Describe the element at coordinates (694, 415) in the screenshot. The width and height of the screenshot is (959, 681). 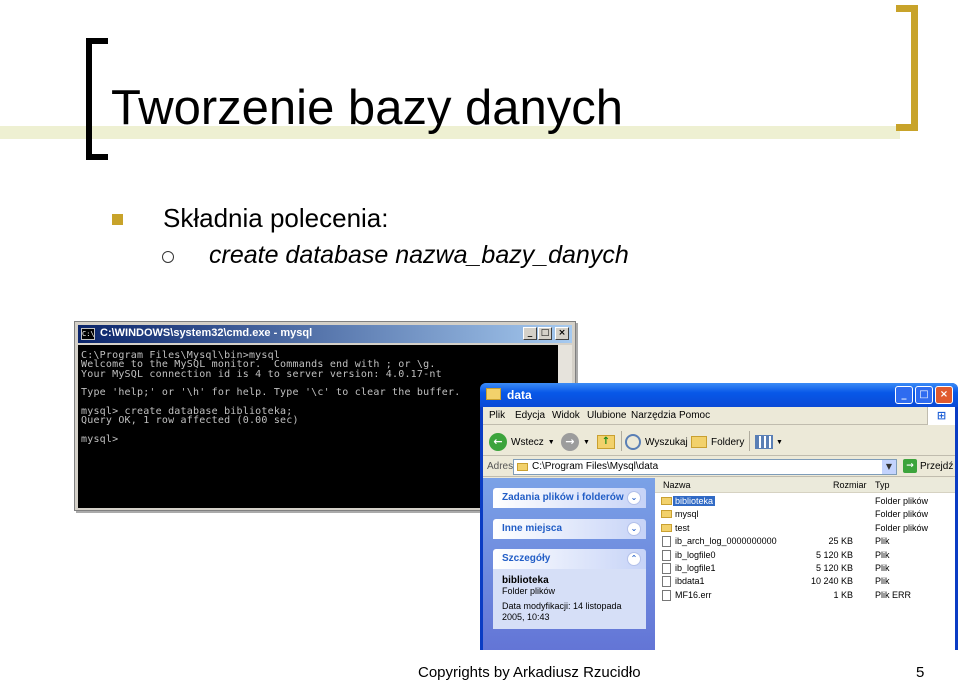
I see `menu-help: Pomoc` at that location.